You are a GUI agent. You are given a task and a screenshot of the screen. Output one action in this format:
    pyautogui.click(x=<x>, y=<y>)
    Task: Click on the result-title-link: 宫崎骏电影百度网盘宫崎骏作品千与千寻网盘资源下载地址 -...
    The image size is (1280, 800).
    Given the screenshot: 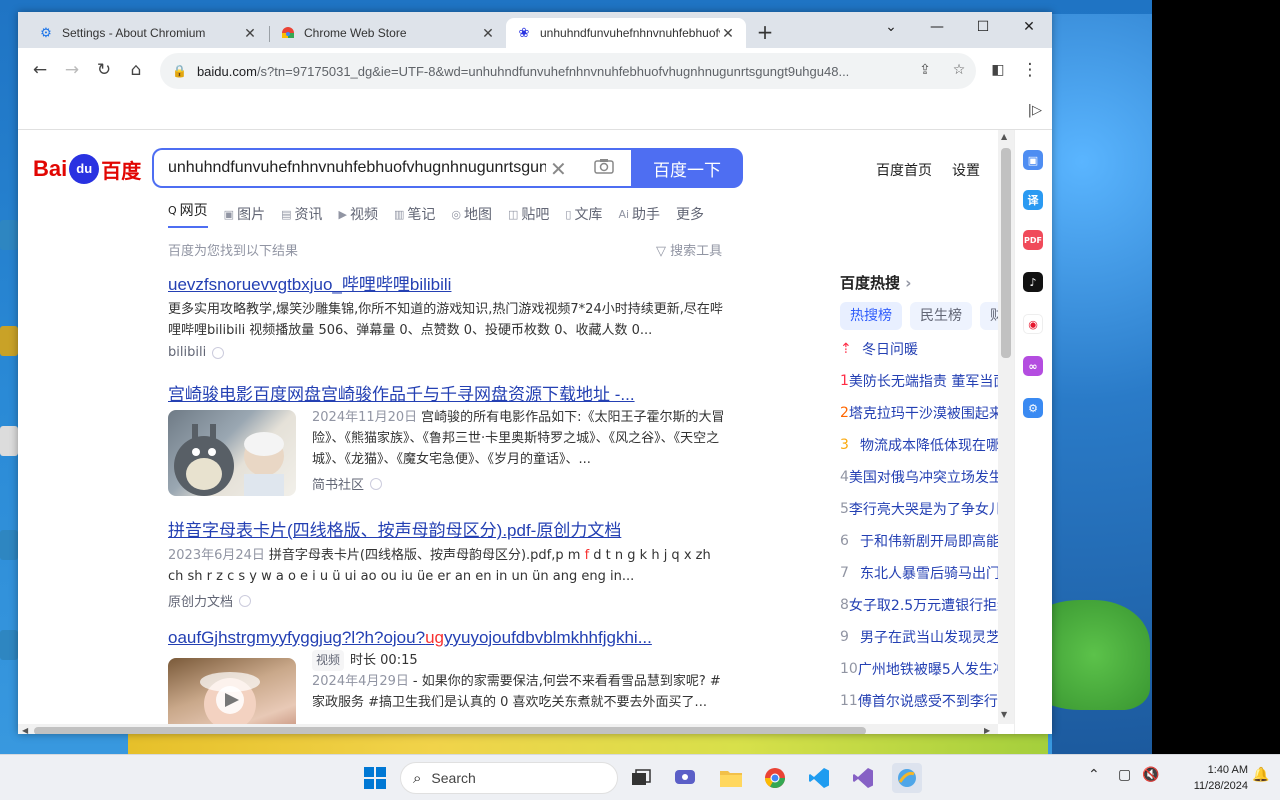 What is the action you would take?
    pyautogui.click(x=448, y=392)
    